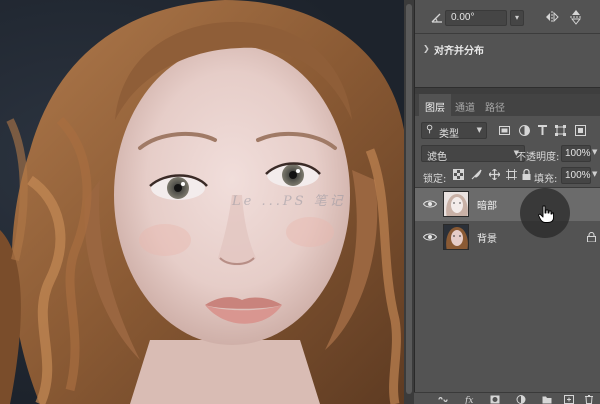  What do you see at coordinates (409, 199) in the screenshot?
I see `scrollbar-thumb` at bounding box center [409, 199].